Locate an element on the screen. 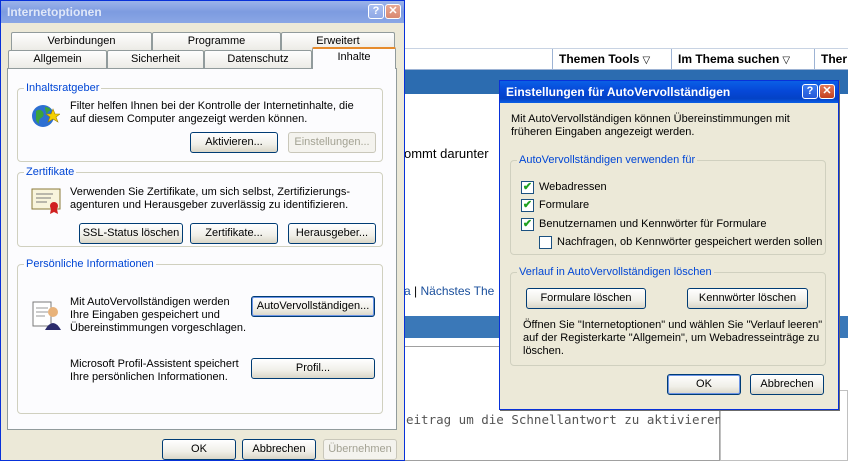 This screenshot has height=461, width=848. previous-thread-link: a is located at coordinates (407, 291).